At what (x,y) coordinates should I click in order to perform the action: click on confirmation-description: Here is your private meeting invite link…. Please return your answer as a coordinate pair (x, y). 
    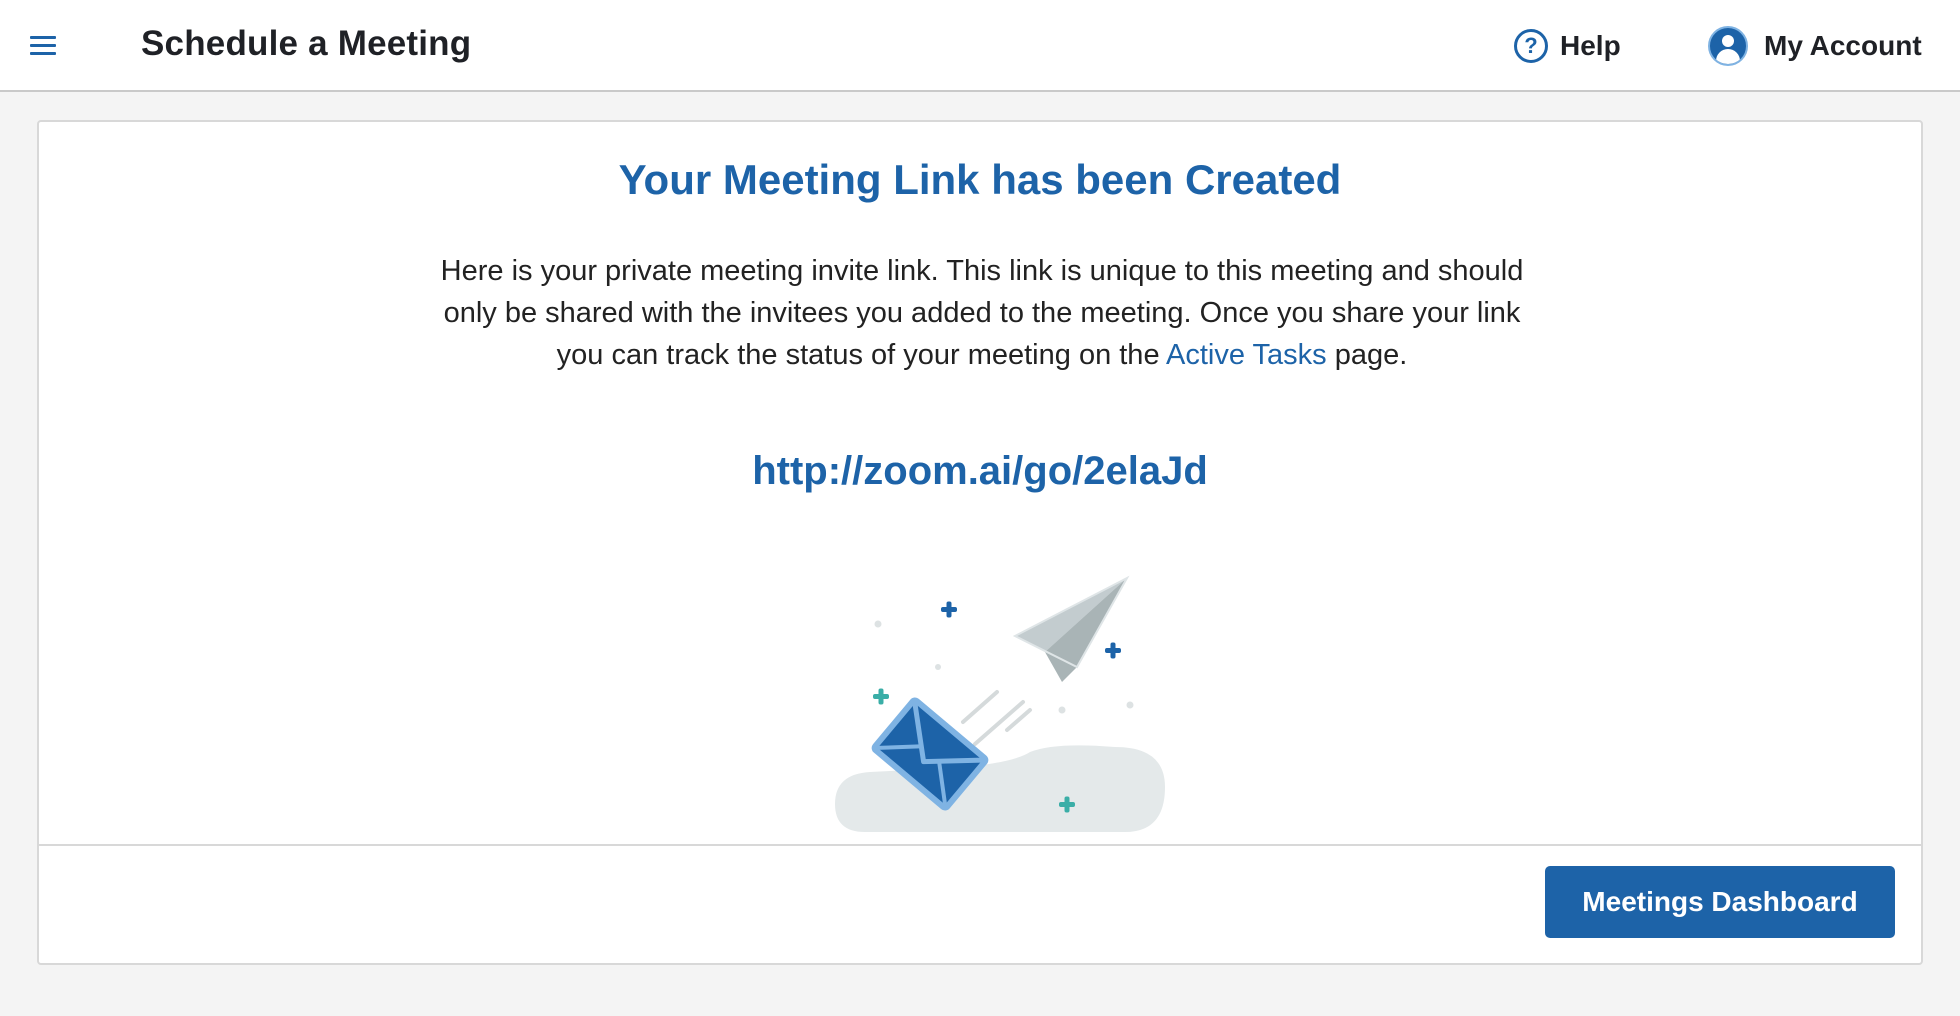
    Looking at the image, I should click on (982, 313).